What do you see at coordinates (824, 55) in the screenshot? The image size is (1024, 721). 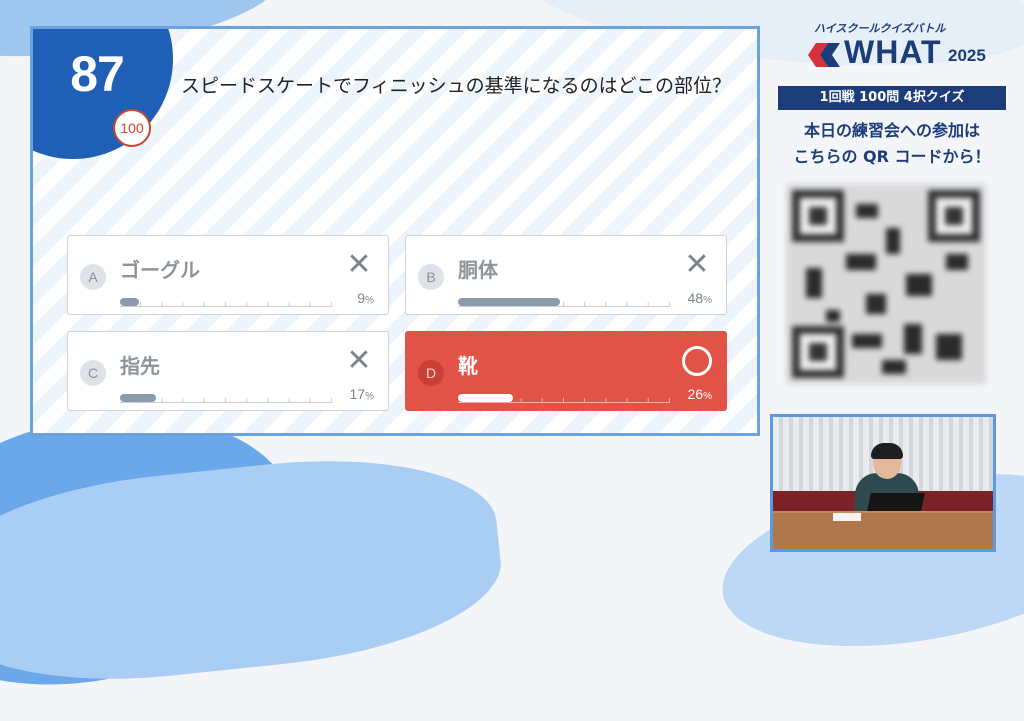 I see `logo-mark-icon` at bounding box center [824, 55].